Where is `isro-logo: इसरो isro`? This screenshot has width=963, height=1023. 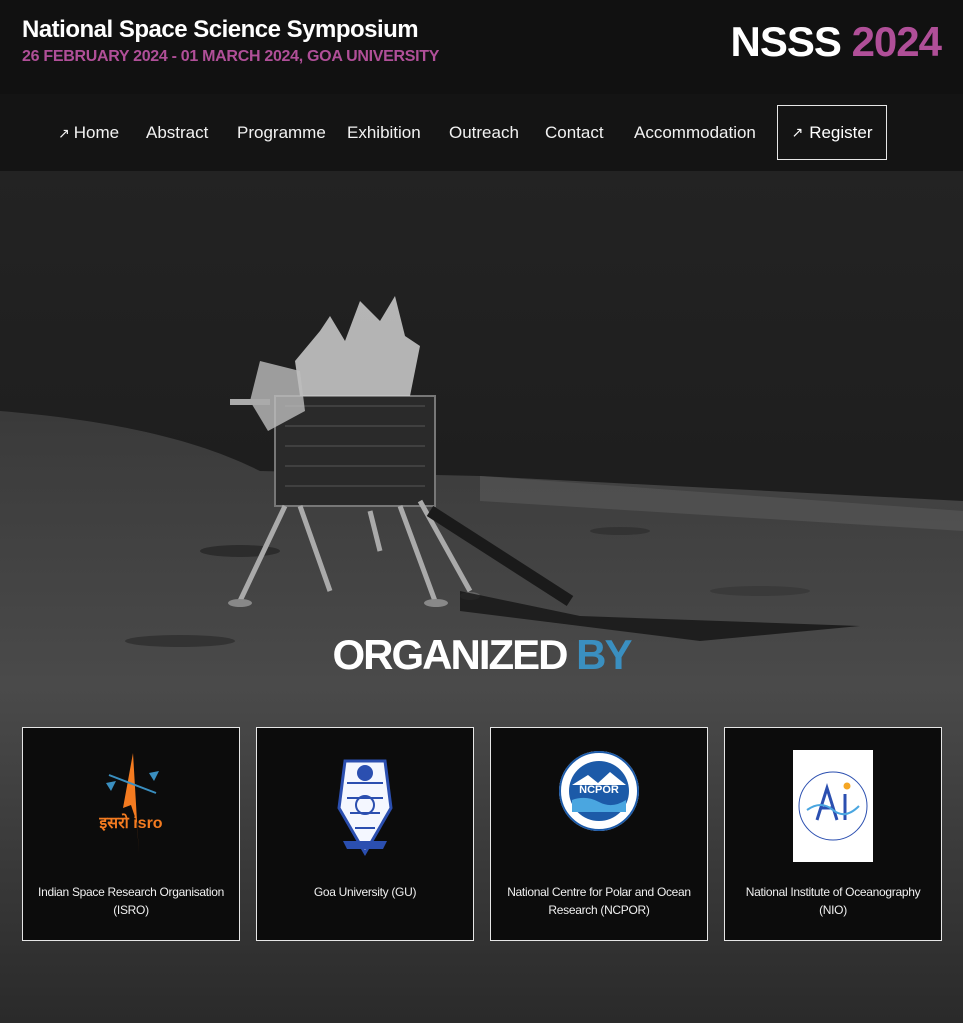
isro-logo: इसरो isro is located at coordinates (131, 805).